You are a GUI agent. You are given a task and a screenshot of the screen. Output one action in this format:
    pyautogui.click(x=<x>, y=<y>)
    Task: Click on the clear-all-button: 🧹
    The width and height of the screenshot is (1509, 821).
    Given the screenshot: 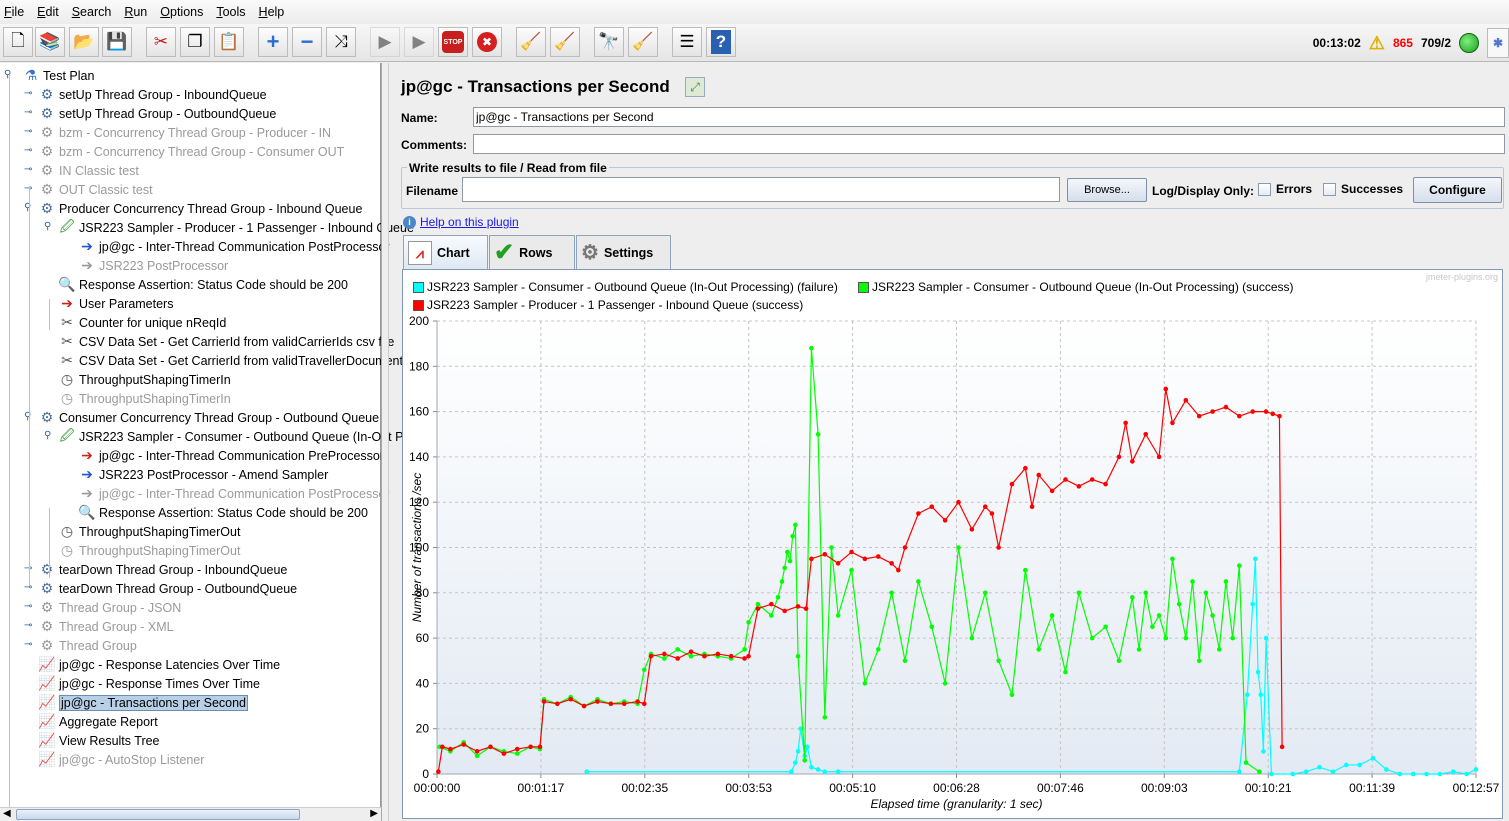 What is the action you would take?
    pyautogui.click(x=565, y=42)
    